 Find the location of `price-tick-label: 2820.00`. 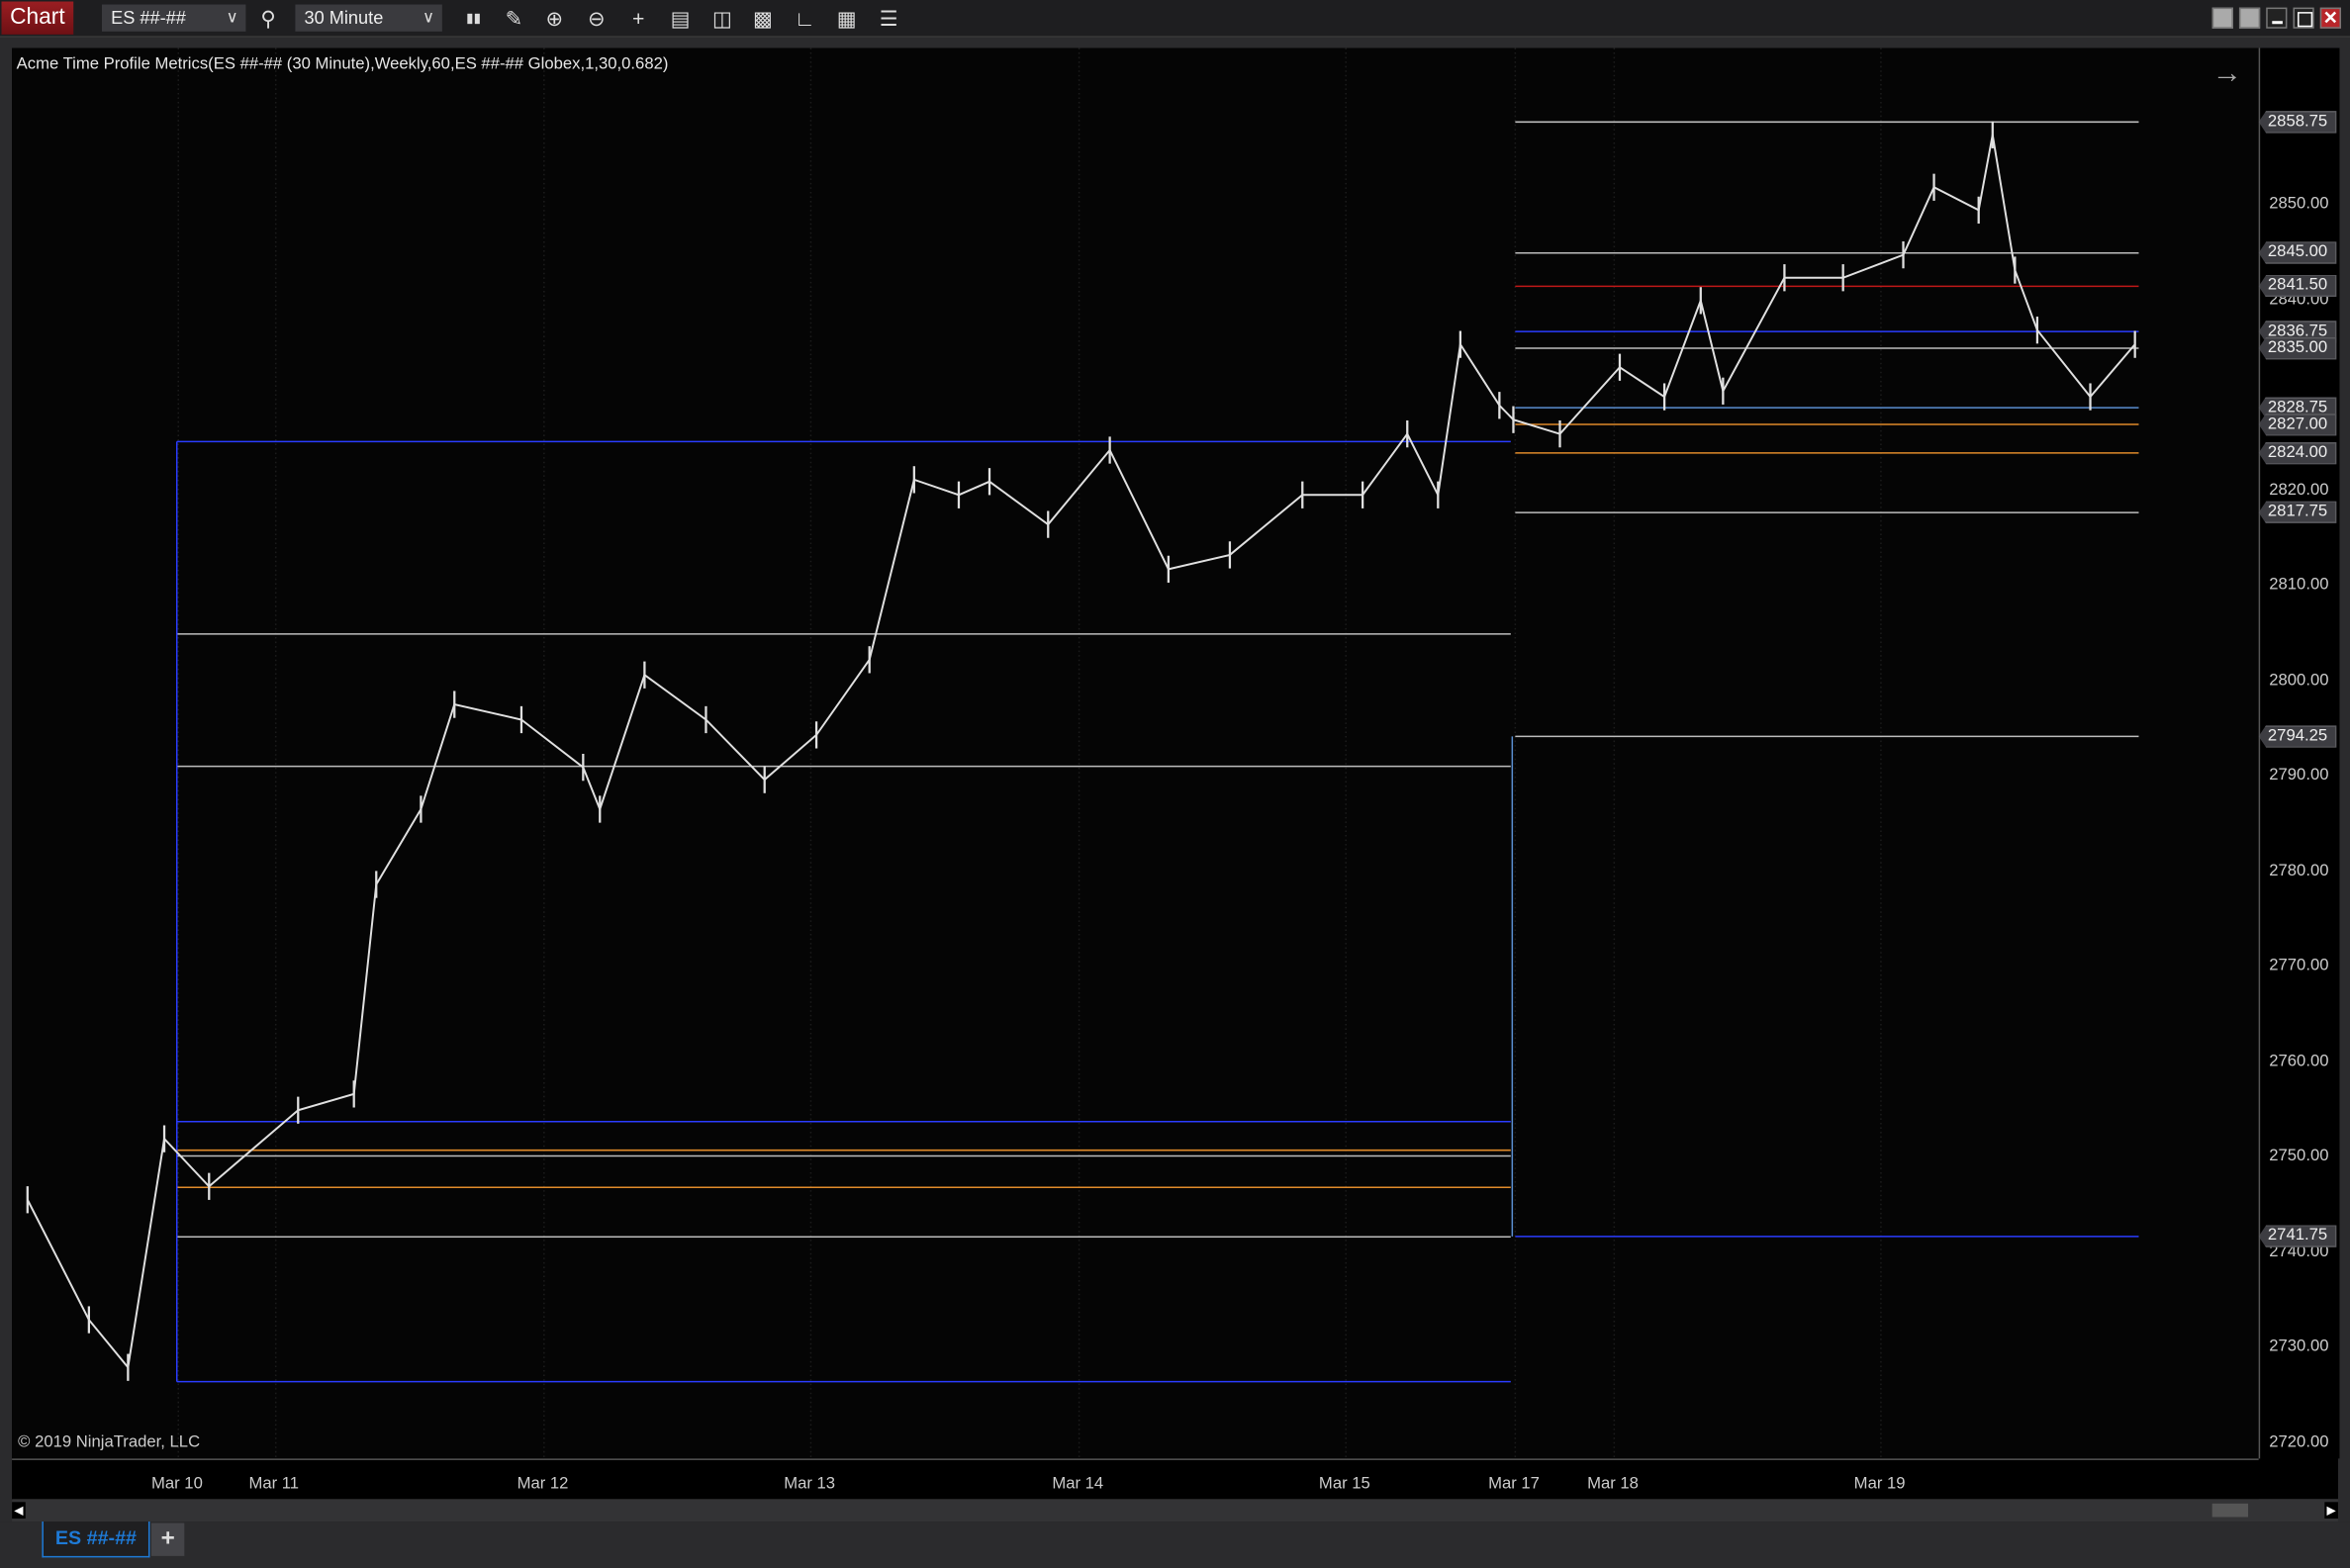

price-tick-label: 2820.00 is located at coordinates (2299, 489).